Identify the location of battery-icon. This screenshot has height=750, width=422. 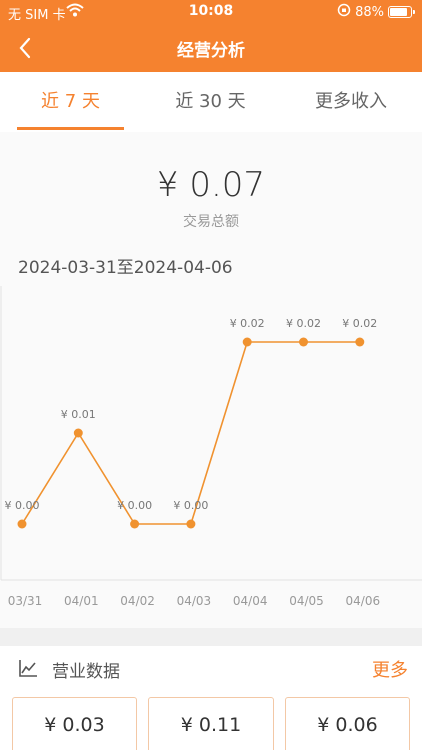
(401, 12).